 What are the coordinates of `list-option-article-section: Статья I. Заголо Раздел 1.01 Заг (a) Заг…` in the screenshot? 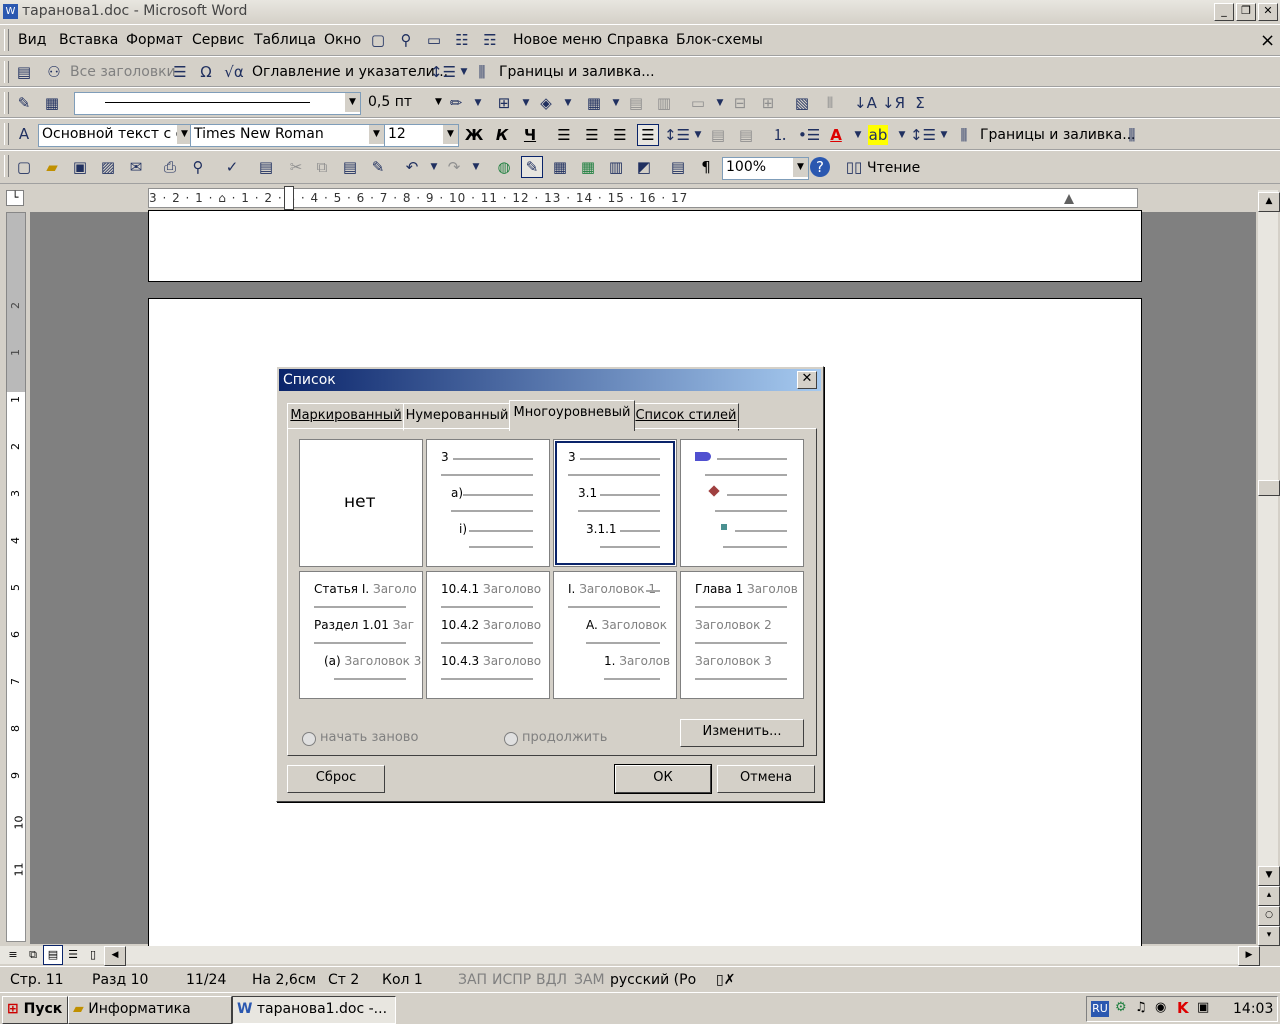 It's located at (361, 635).